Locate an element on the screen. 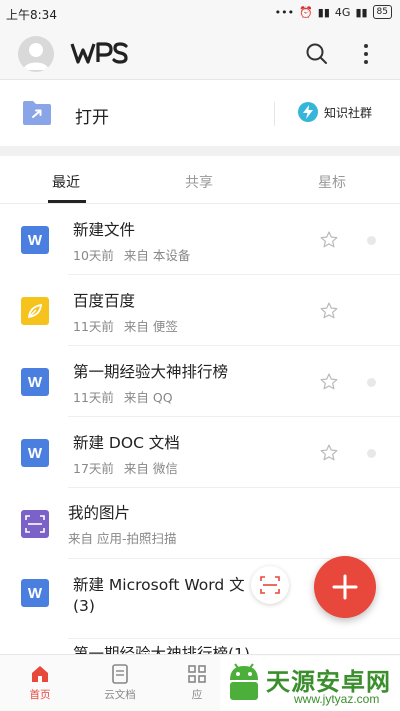 Image resolution: width=400 pixels, height=711 pixels. tab-indicator is located at coordinates (67, 201).